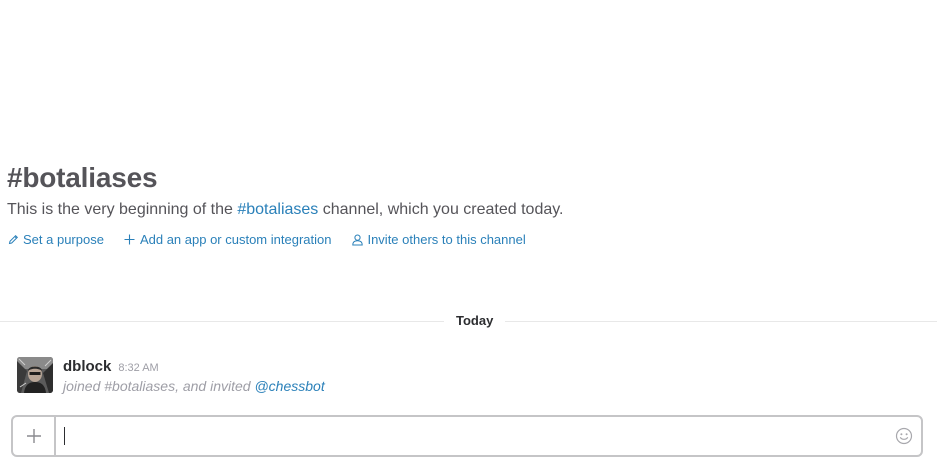 Image resolution: width=937 pixels, height=470 pixels. Describe the element at coordinates (235, 239) in the screenshot. I see `add-integration-label: Add an app or custom integration` at that location.